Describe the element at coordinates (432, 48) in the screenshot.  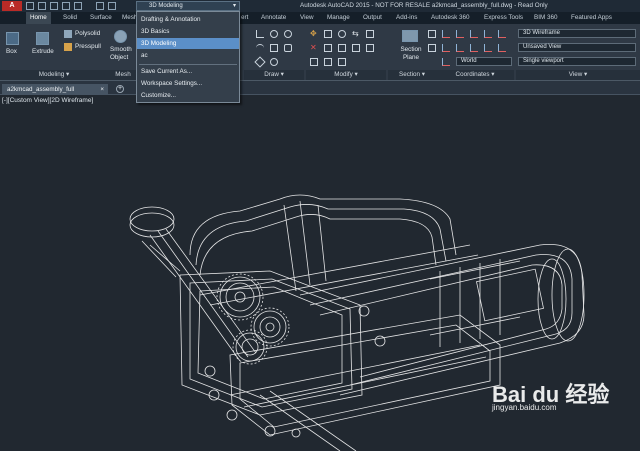
I see `section-settings-icon` at that location.